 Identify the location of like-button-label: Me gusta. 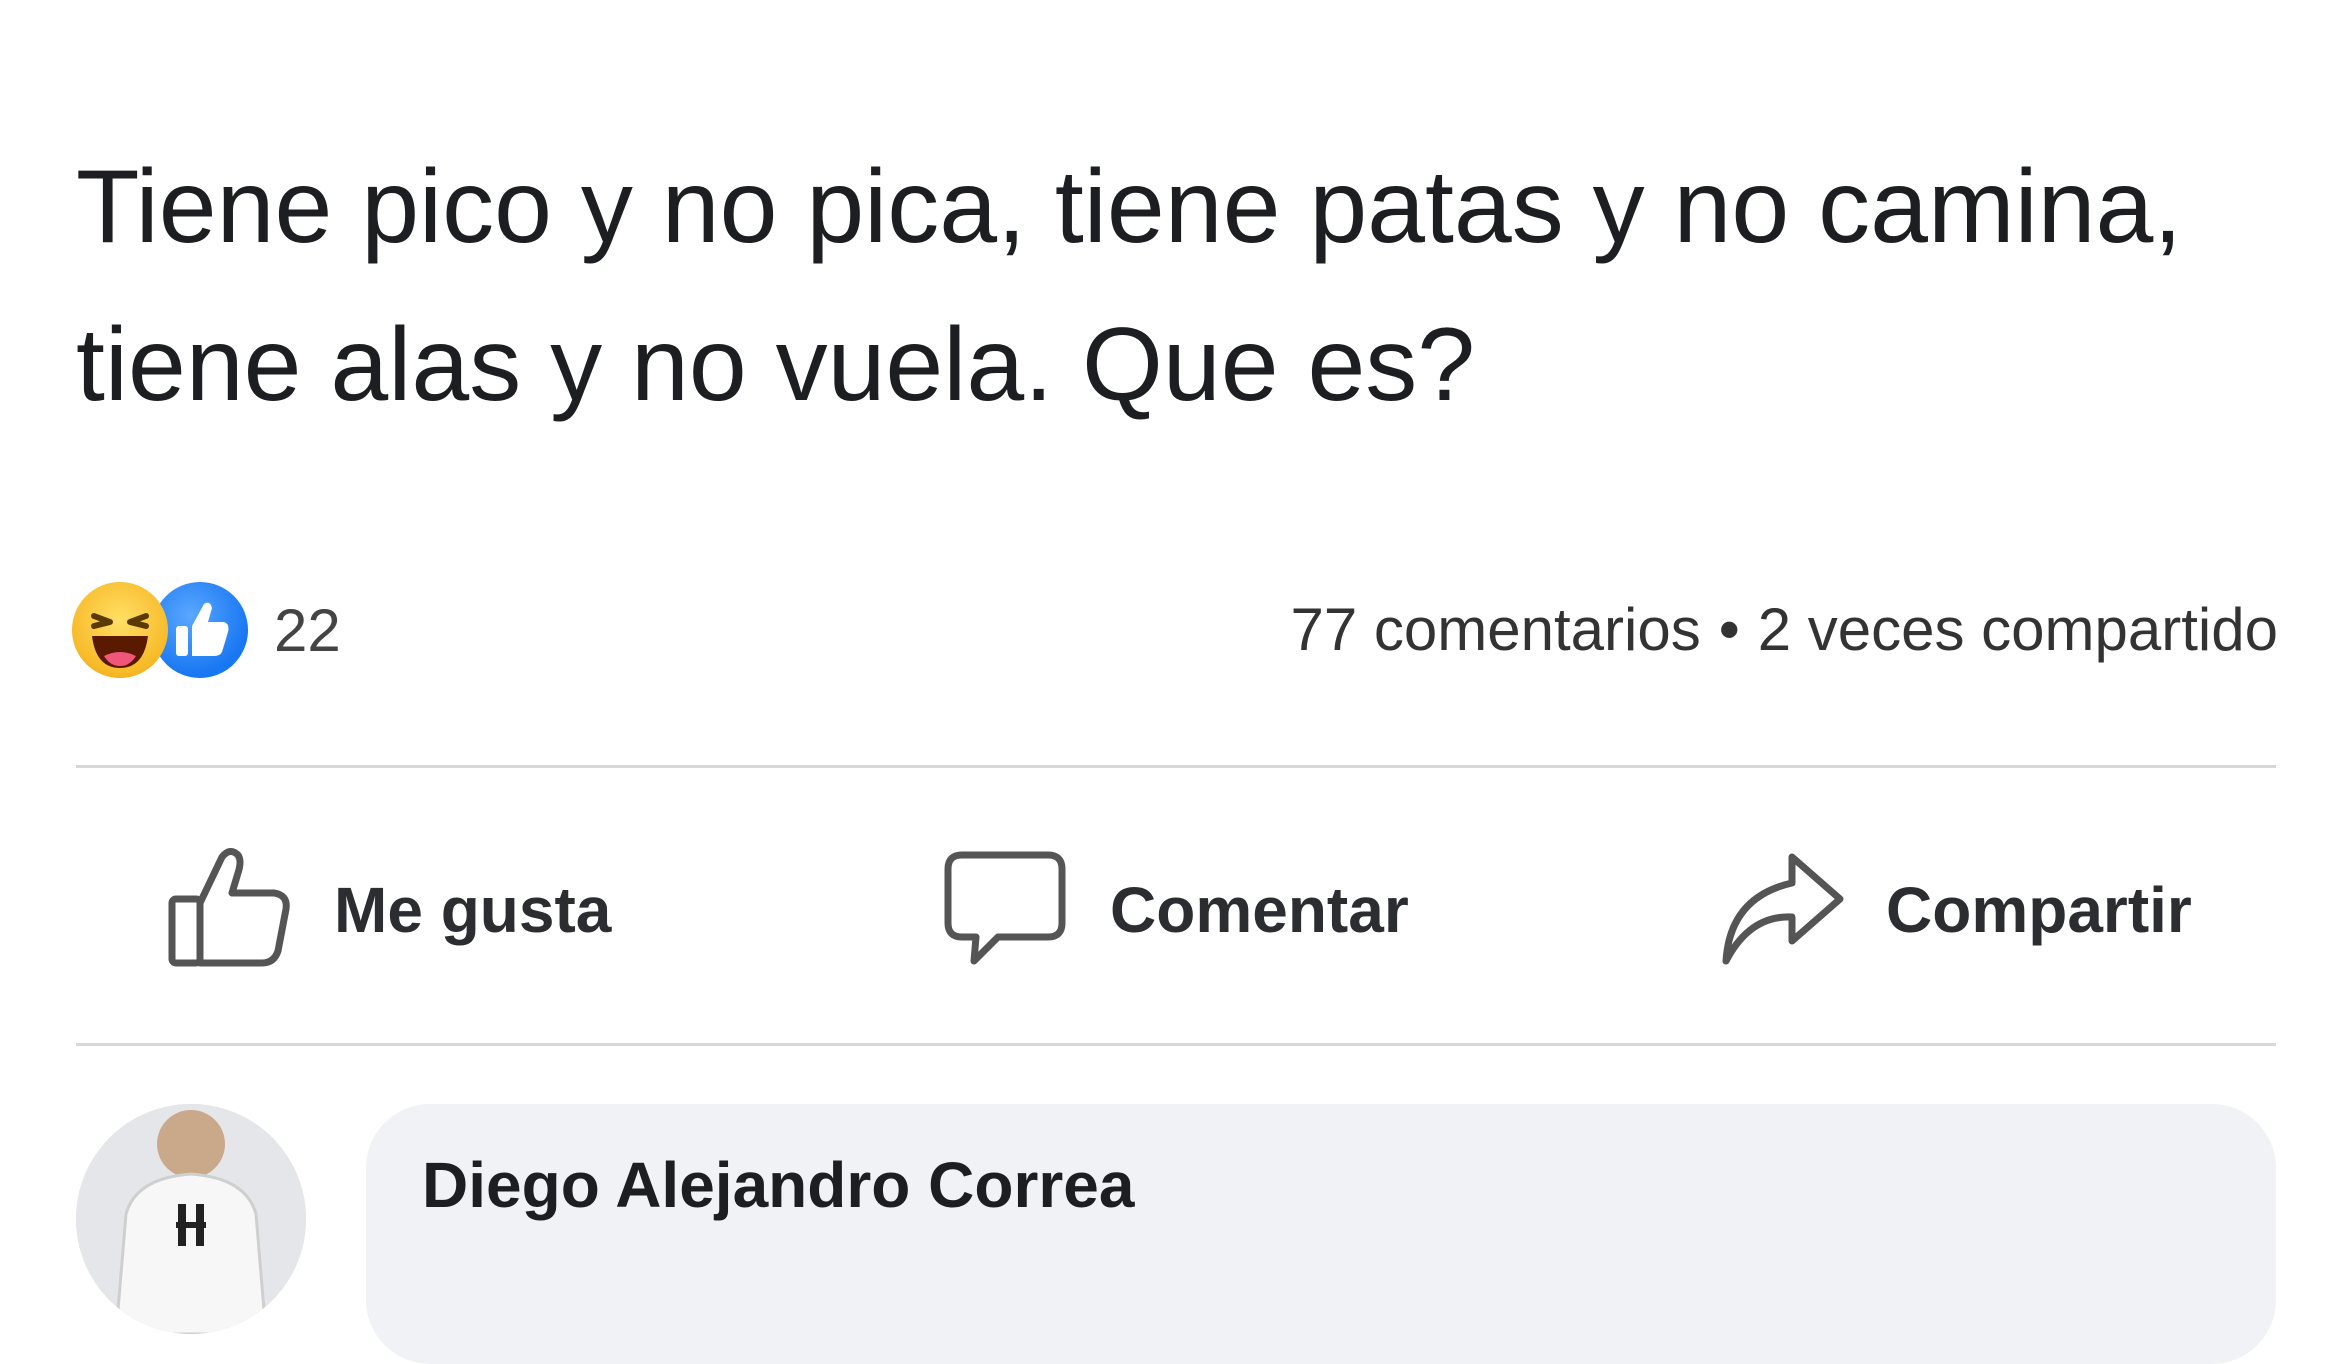
(473, 910).